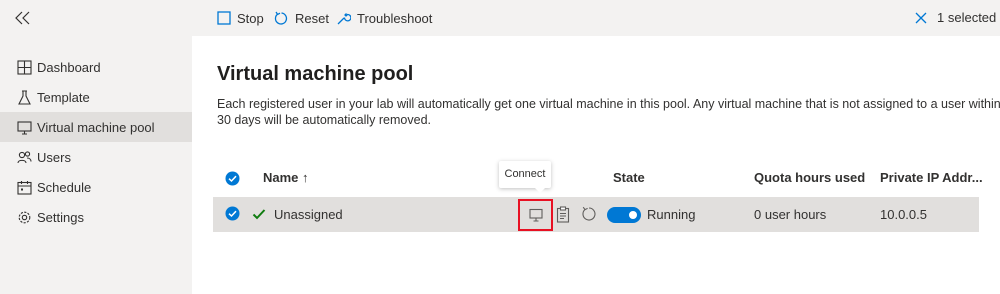 The height and width of the screenshot is (294, 1000). What do you see at coordinates (24, 217) in the screenshot?
I see `gear-icon` at bounding box center [24, 217].